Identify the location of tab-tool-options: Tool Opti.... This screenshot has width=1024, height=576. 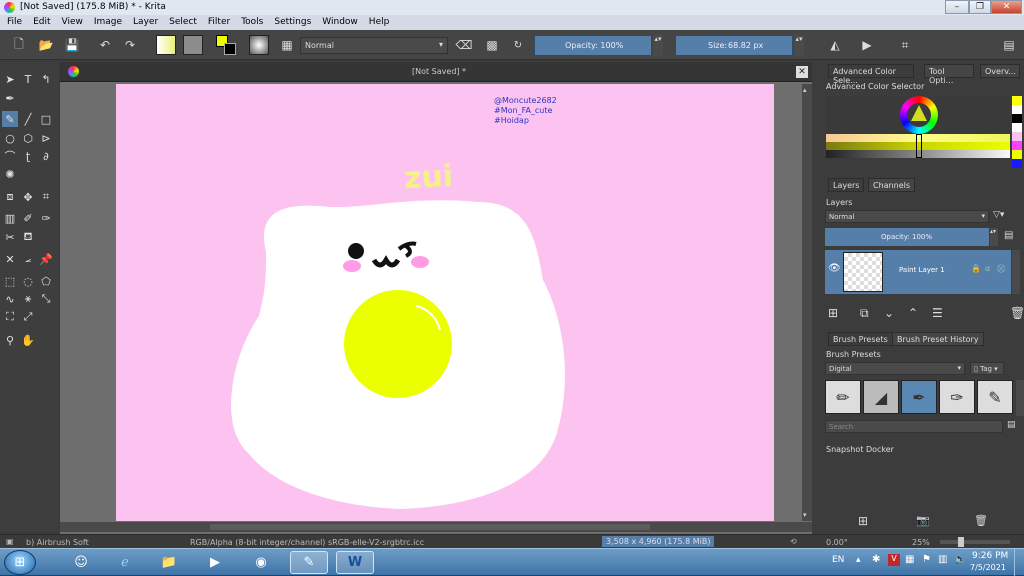
(949, 74).